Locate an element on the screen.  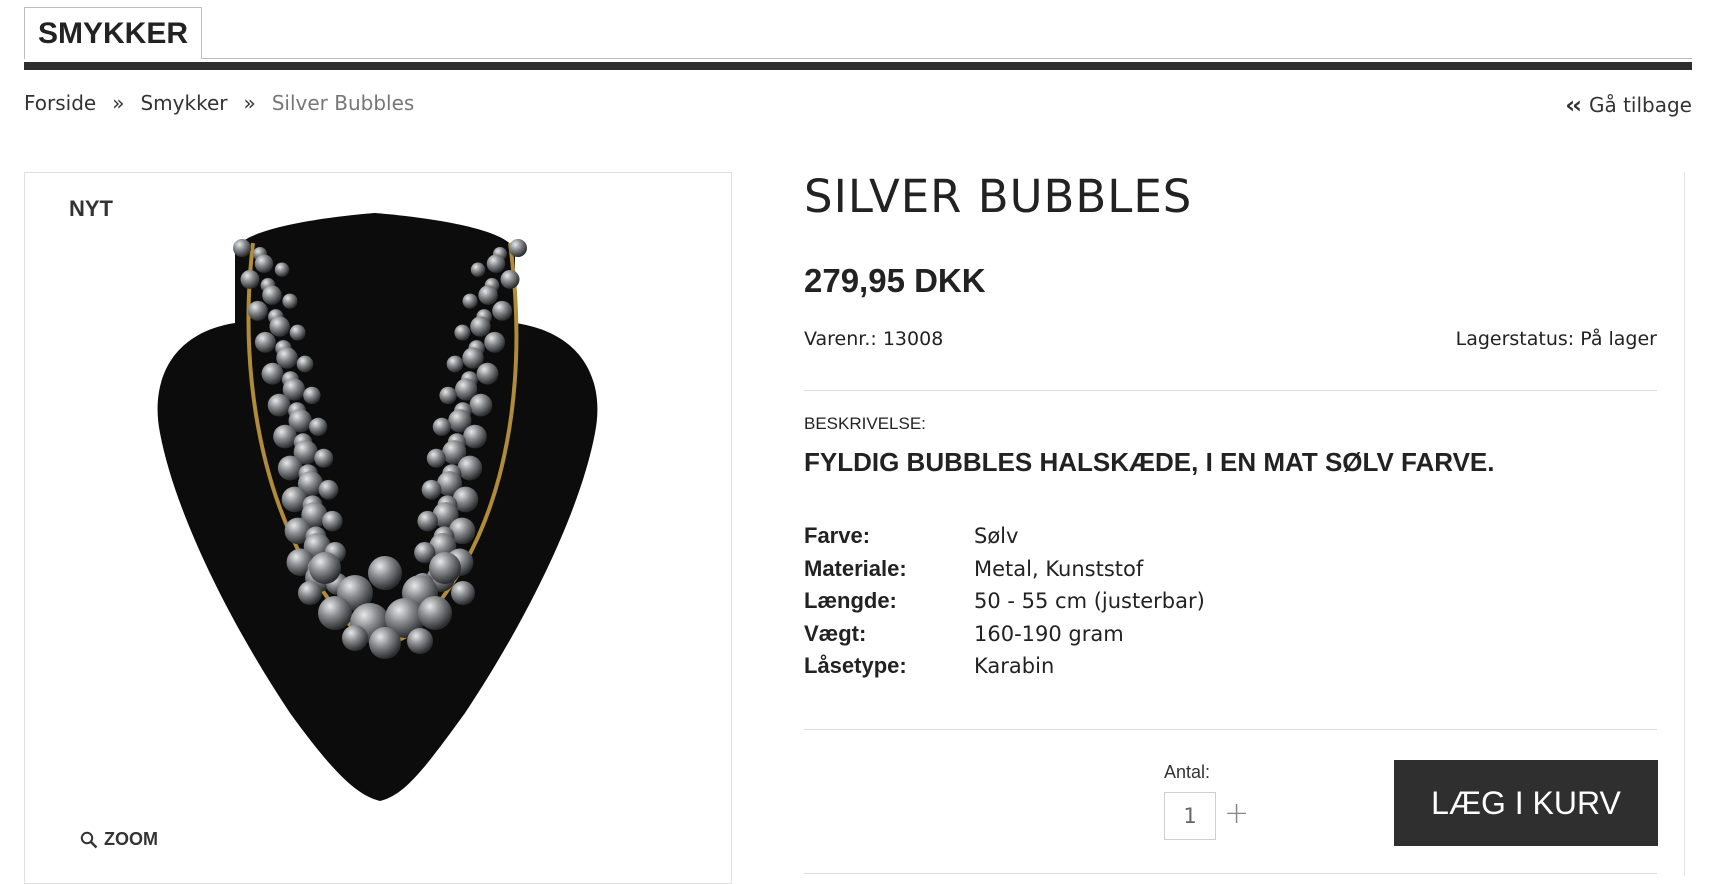
spec-row-length: Længde: 50 - 55 cm (justerbar) is located at coordinates (1004, 601).